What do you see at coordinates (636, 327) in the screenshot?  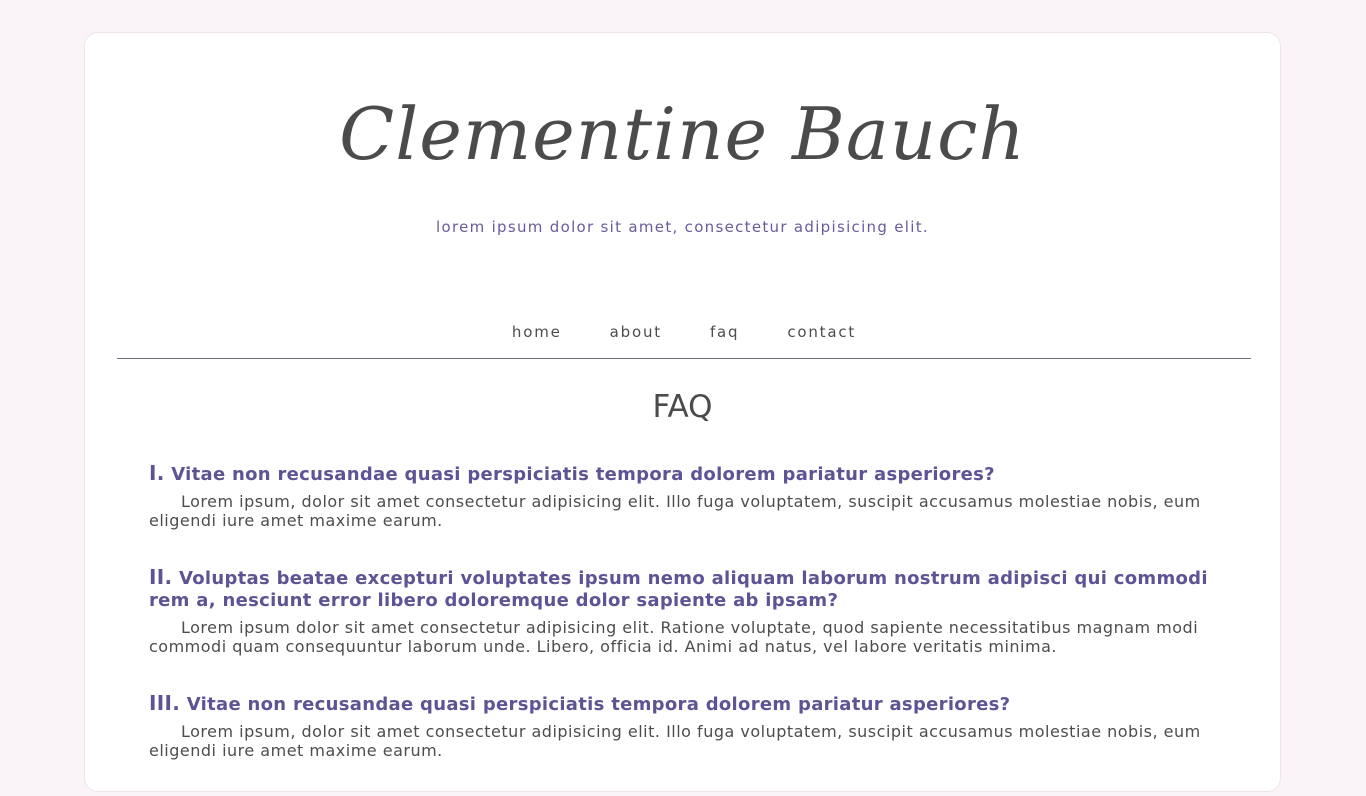 I see `nav-item-about: about` at bounding box center [636, 327].